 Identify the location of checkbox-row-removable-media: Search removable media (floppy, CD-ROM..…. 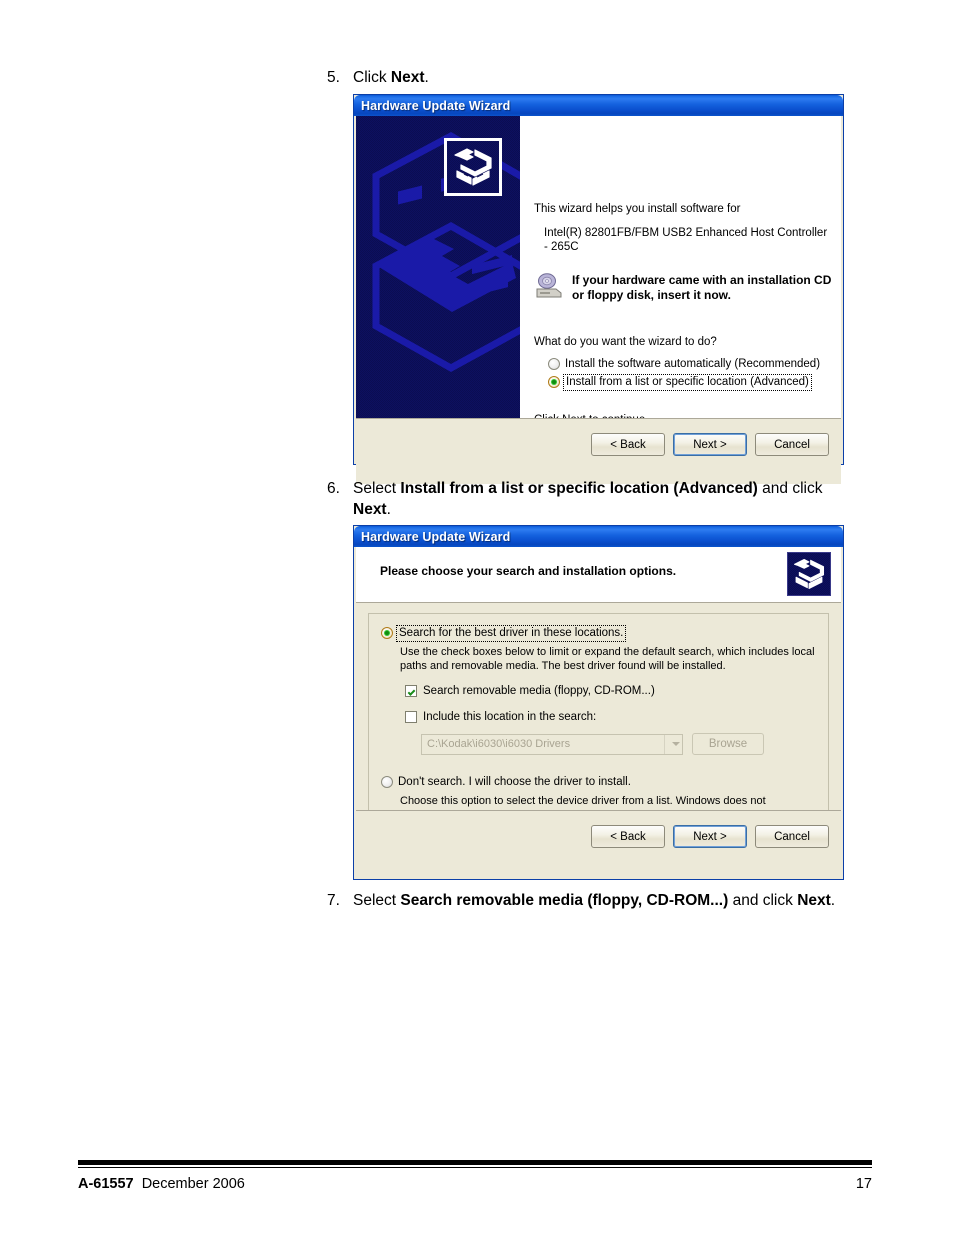
(610, 691).